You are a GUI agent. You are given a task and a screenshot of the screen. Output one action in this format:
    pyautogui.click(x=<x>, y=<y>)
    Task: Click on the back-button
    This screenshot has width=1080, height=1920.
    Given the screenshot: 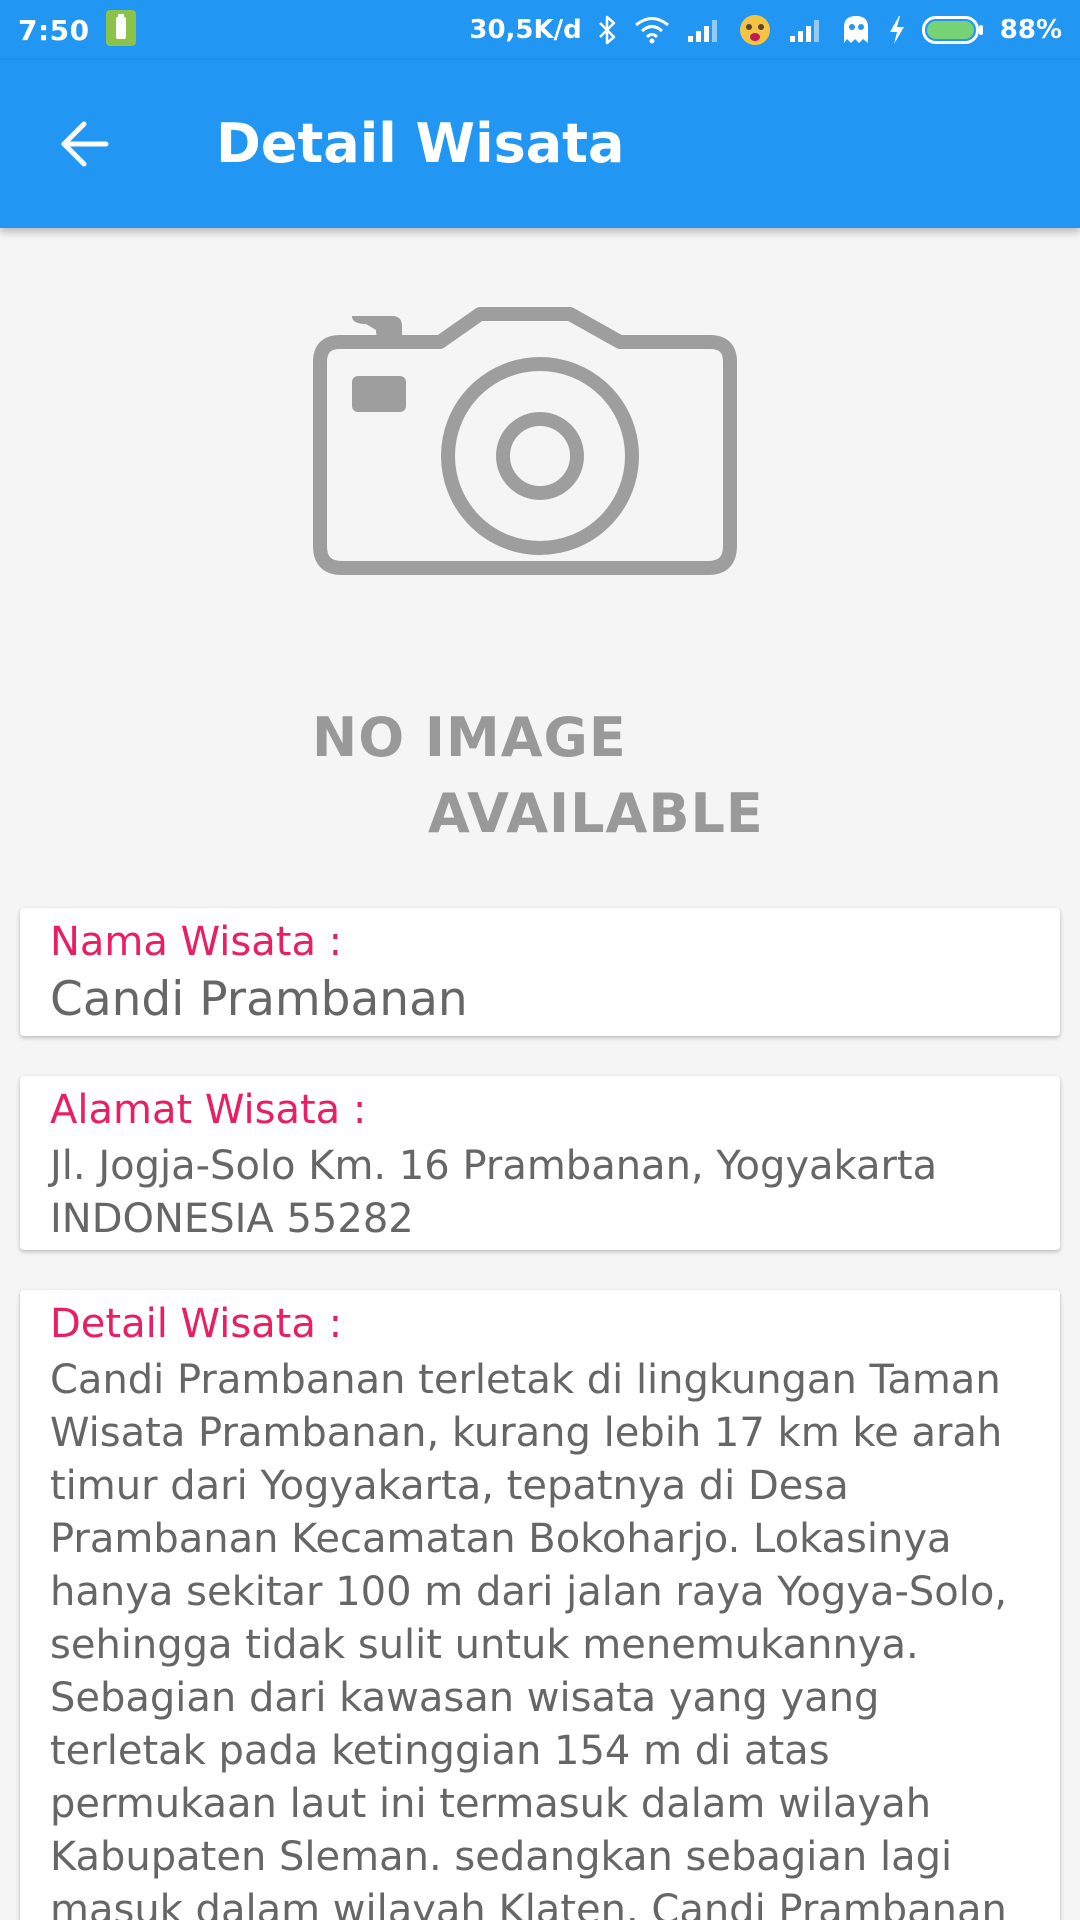 What is the action you would take?
    pyautogui.click(x=84, y=144)
    